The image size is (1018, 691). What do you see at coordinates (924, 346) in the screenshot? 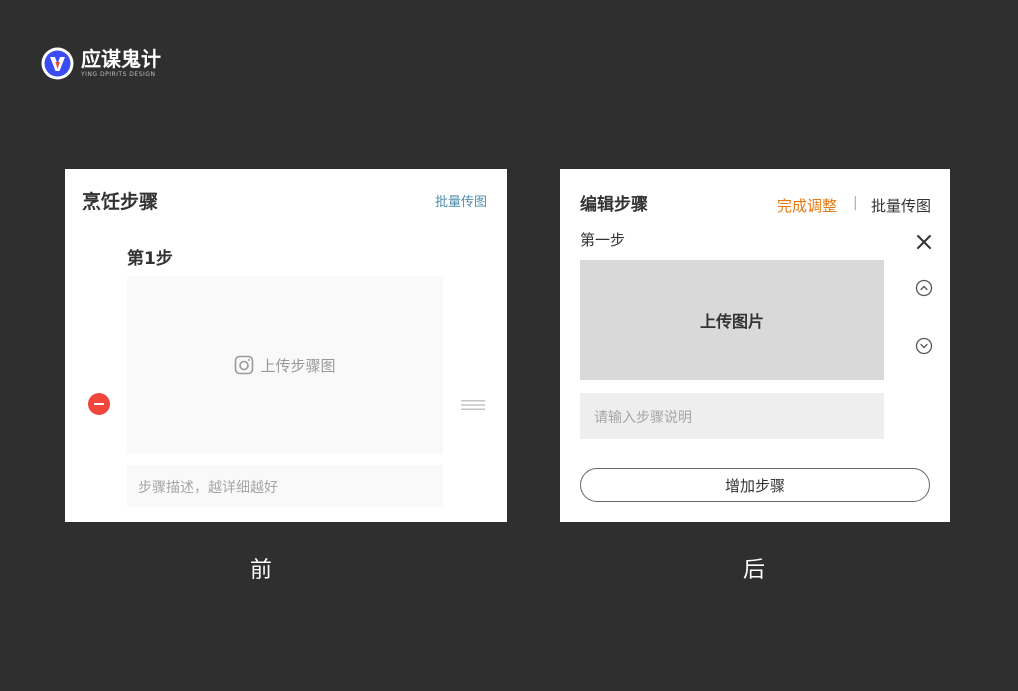
I see `chevron-down-circle-icon` at bounding box center [924, 346].